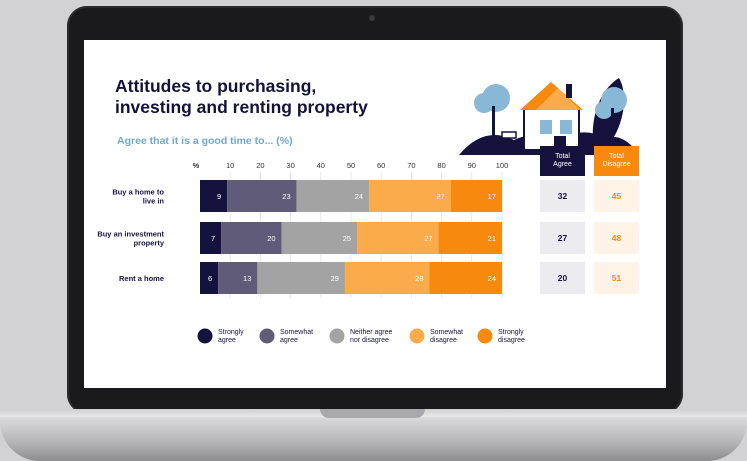 The height and width of the screenshot is (461, 747). Describe the element at coordinates (213, 238) in the screenshot. I see `bar-value-label: 7` at that location.